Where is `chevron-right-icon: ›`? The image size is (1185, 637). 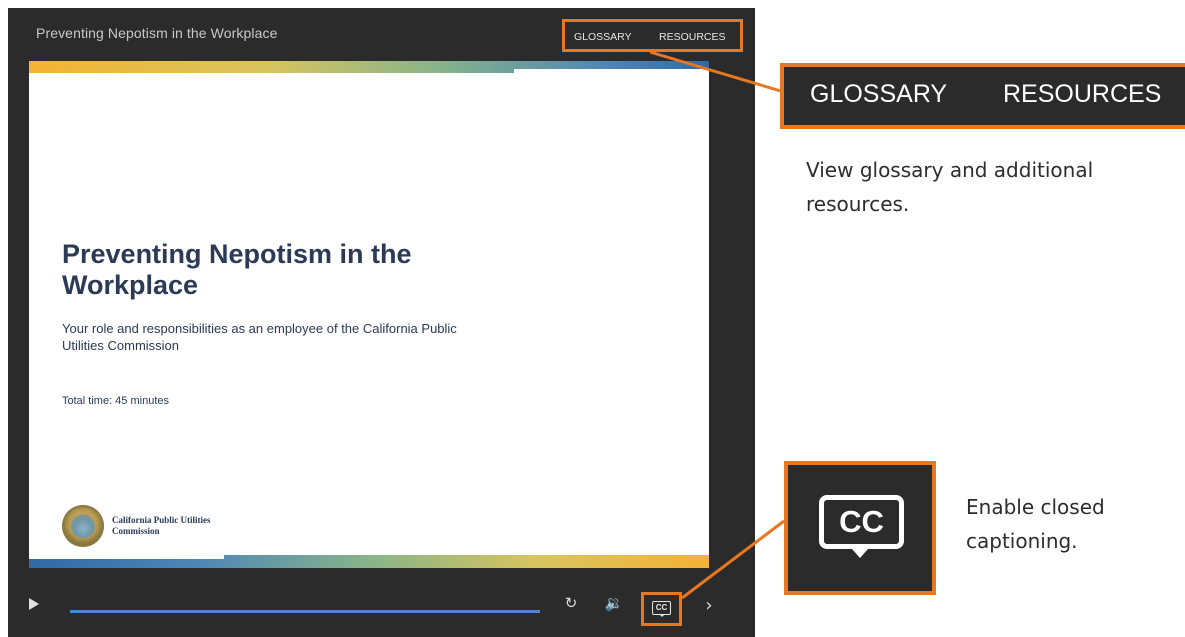 chevron-right-icon: › is located at coordinates (709, 606).